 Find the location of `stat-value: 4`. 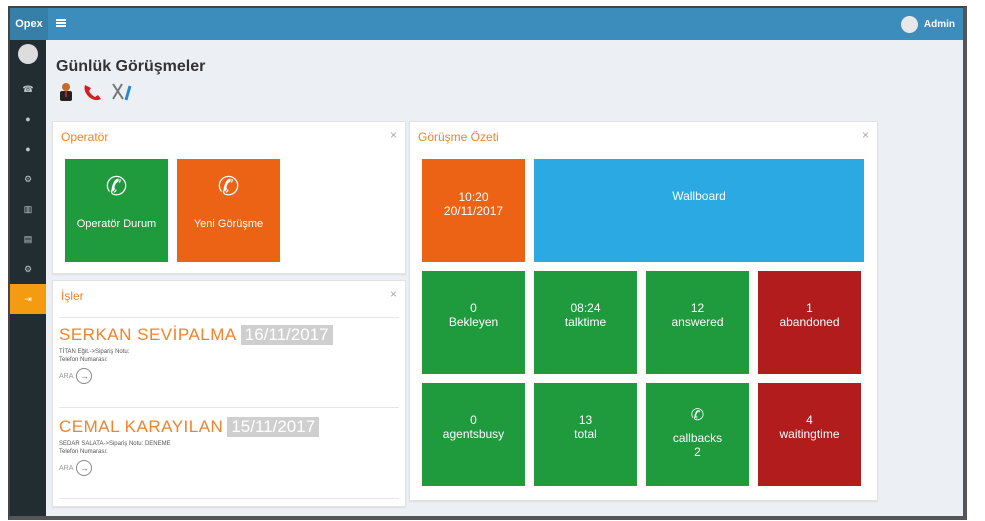

stat-value: 4 is located at coordinates (809, 420).